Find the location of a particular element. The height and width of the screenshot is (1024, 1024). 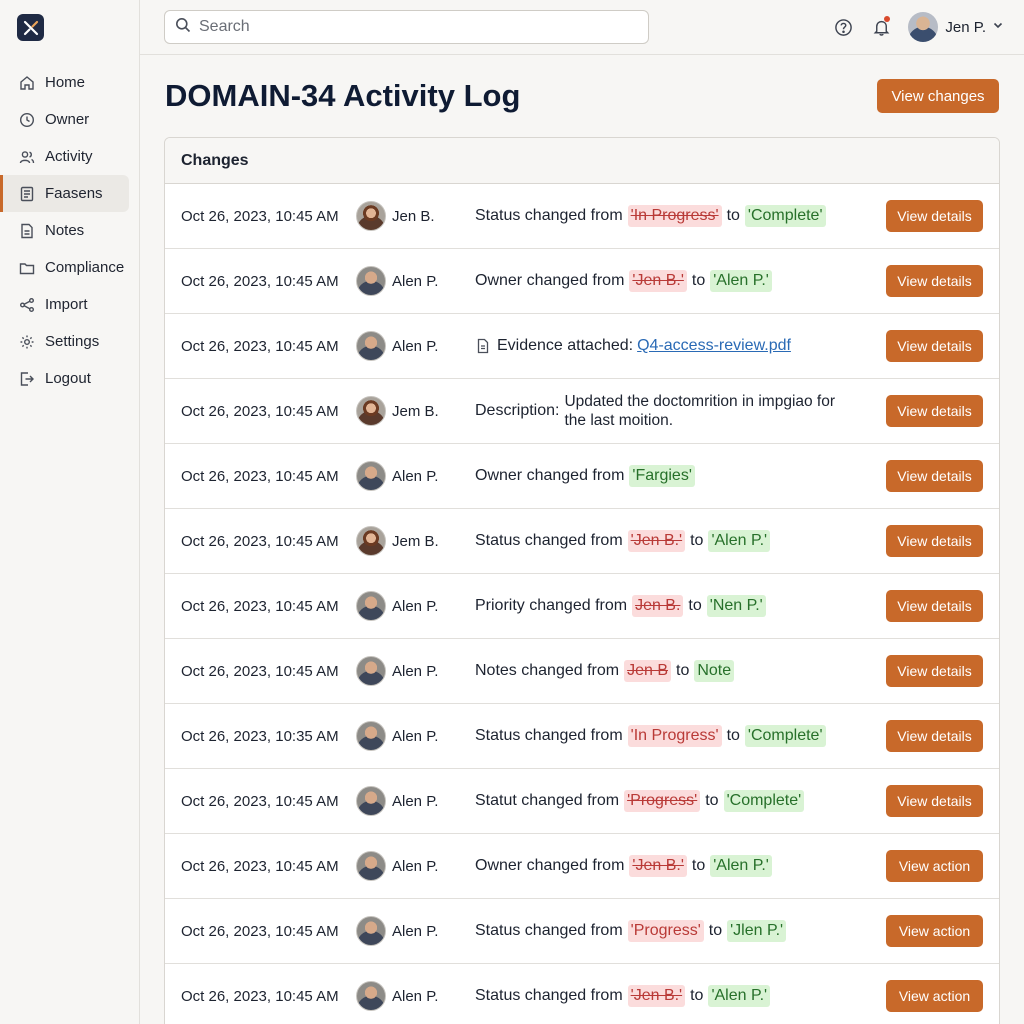

sidebar-item-settings: Settings is located at coordinates (70, 341).